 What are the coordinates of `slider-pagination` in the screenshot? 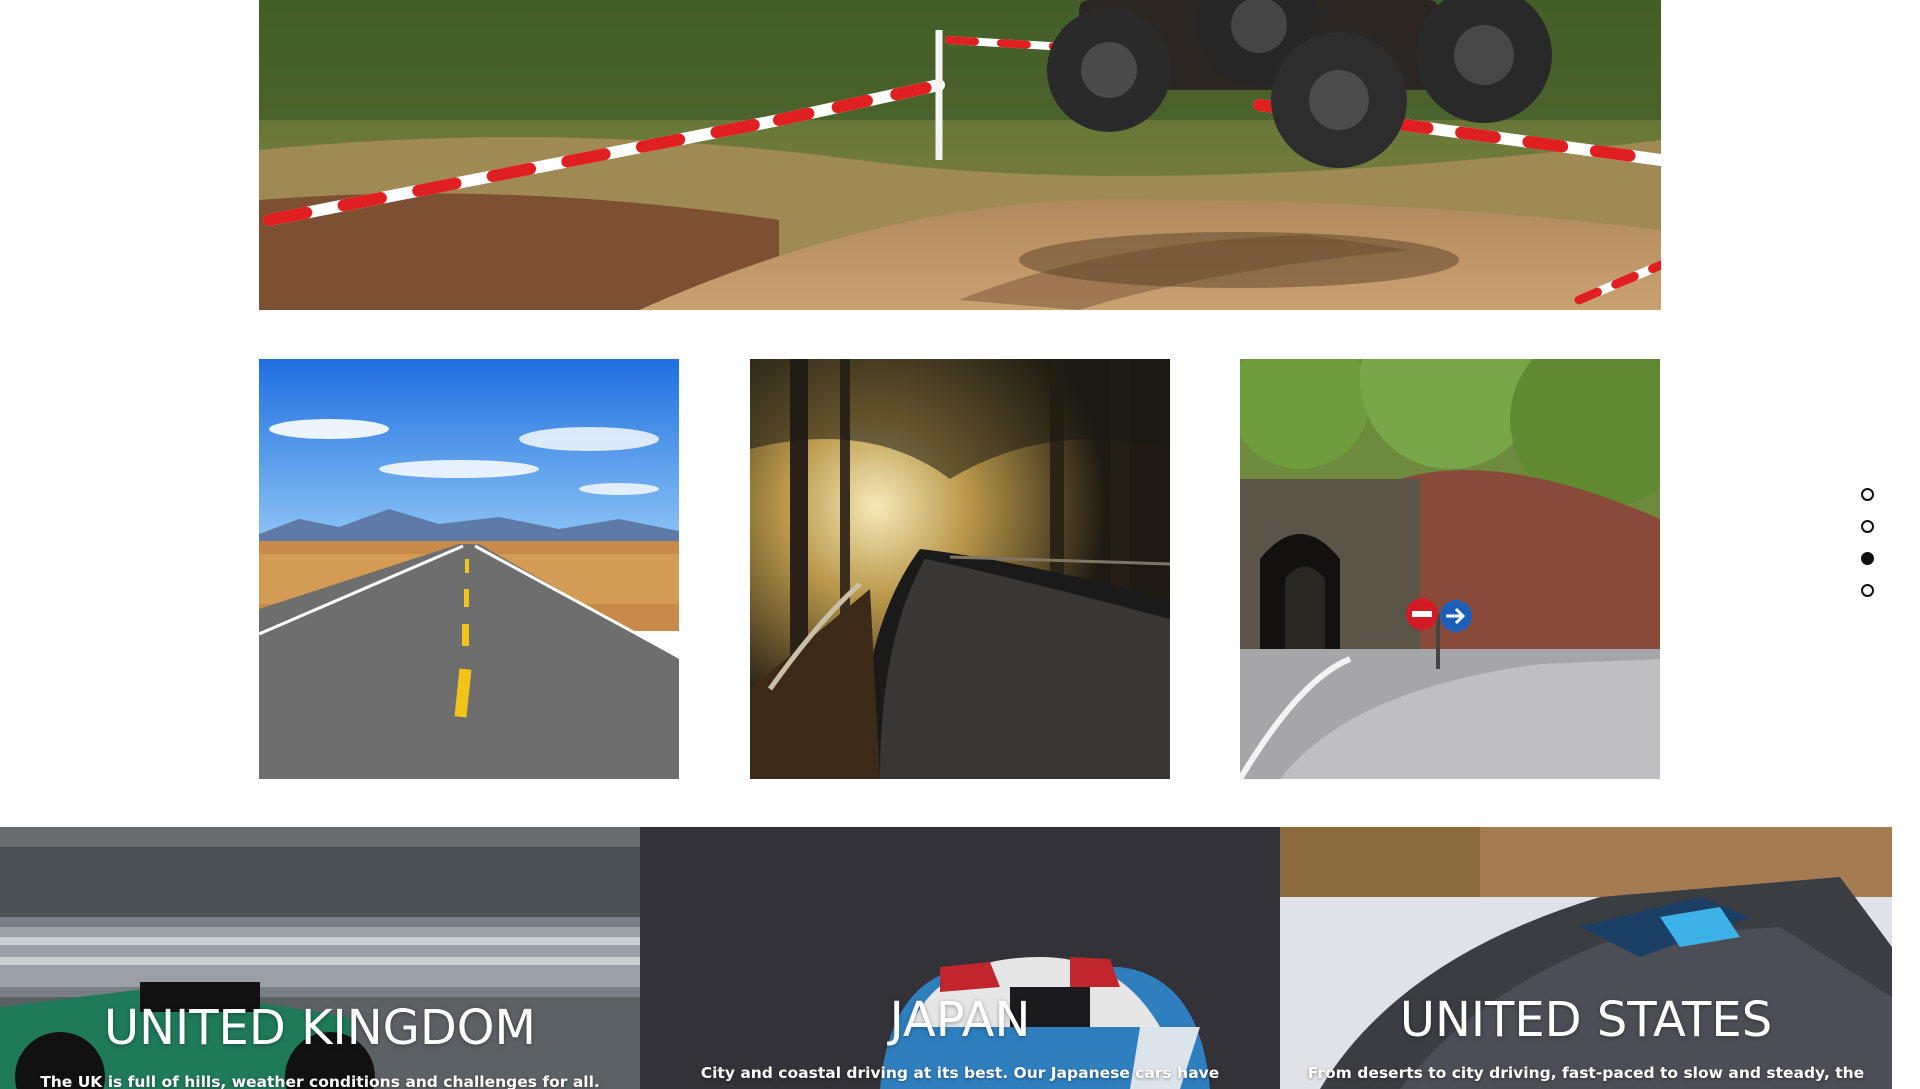 It's located at (1869, 552).